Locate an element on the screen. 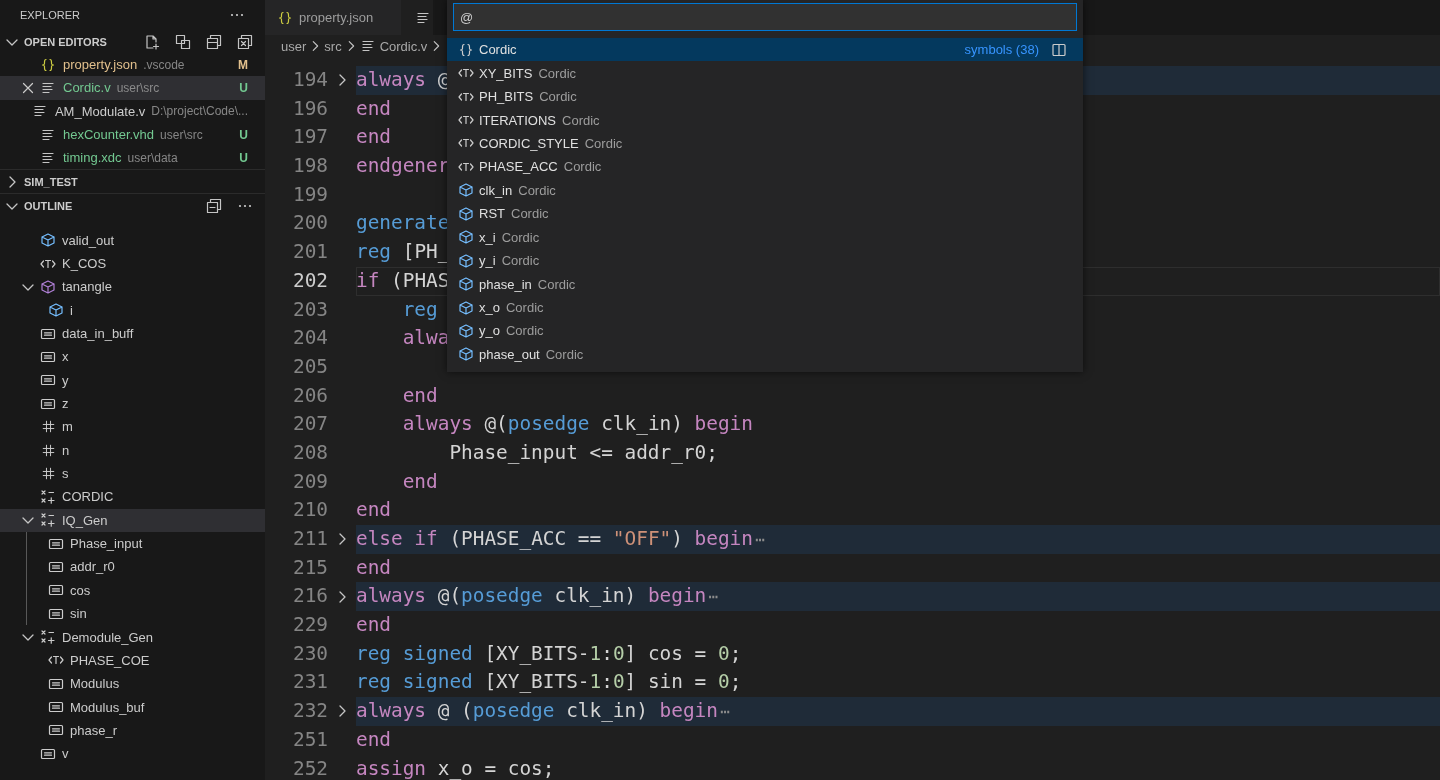  tree-item: Phase_input is located at coordinates (132, 543).